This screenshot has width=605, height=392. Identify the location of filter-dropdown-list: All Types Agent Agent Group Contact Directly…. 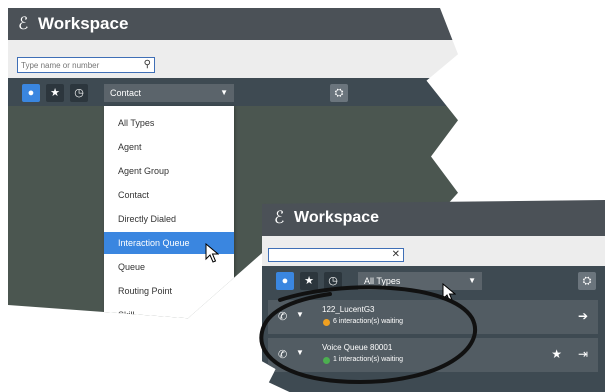
(169, 212).